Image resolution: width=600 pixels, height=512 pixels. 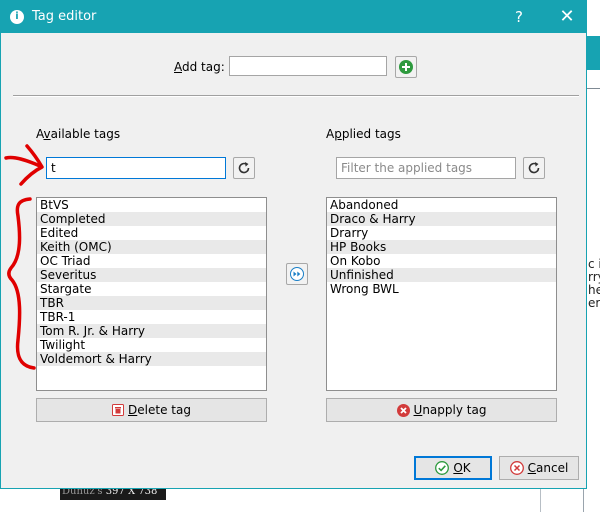 What do you see at coordinates (151, 219) in the screenshot?
I see `list-item: Completed` at bounding box center [151, 219].